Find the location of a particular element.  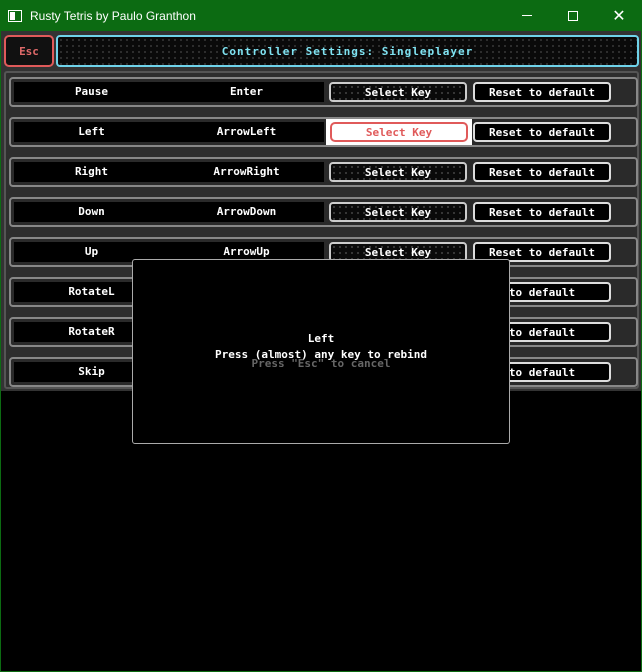

minimize-icon is located at coordinates (527, 15).